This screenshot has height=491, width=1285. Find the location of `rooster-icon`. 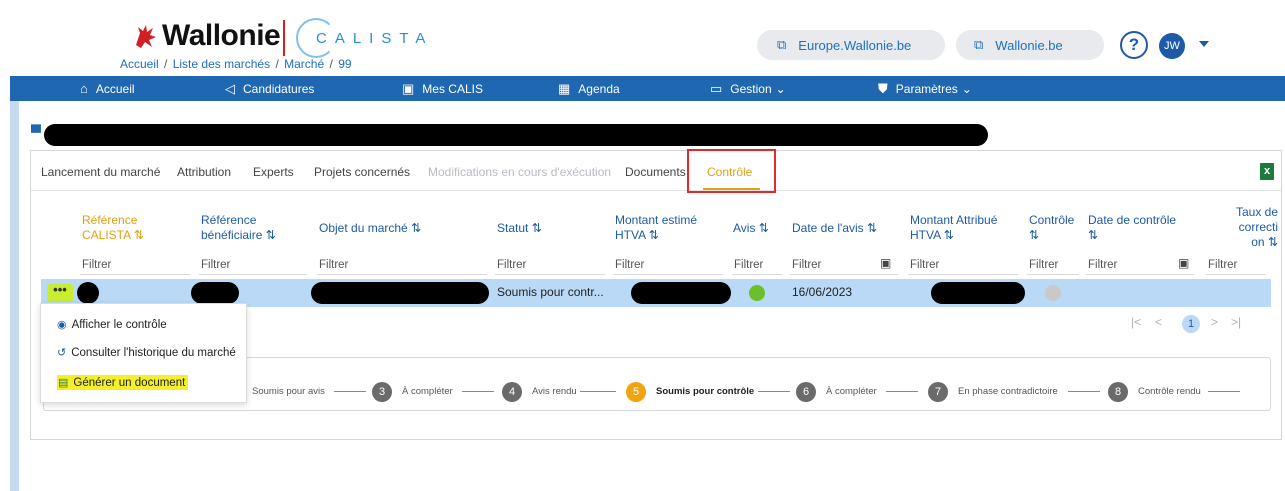

rooster-icon is located at coordinates (146, 36).